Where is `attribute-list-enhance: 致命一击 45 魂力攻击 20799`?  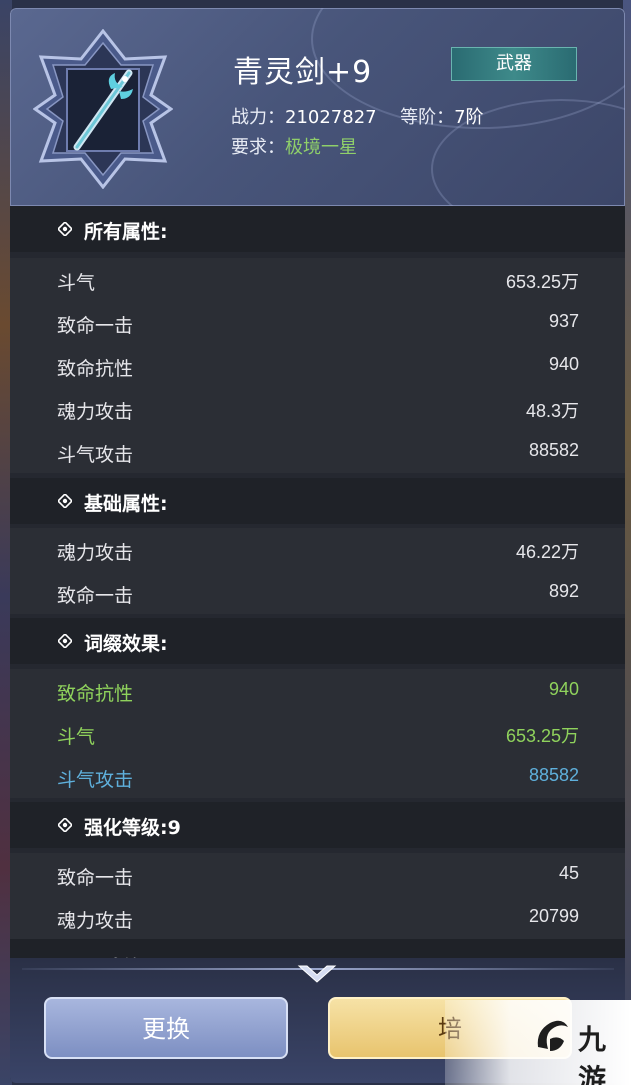
attribute-list-enhance: 致命一击 45 魂力攻击 20799 is located at coordinates (317, 896).